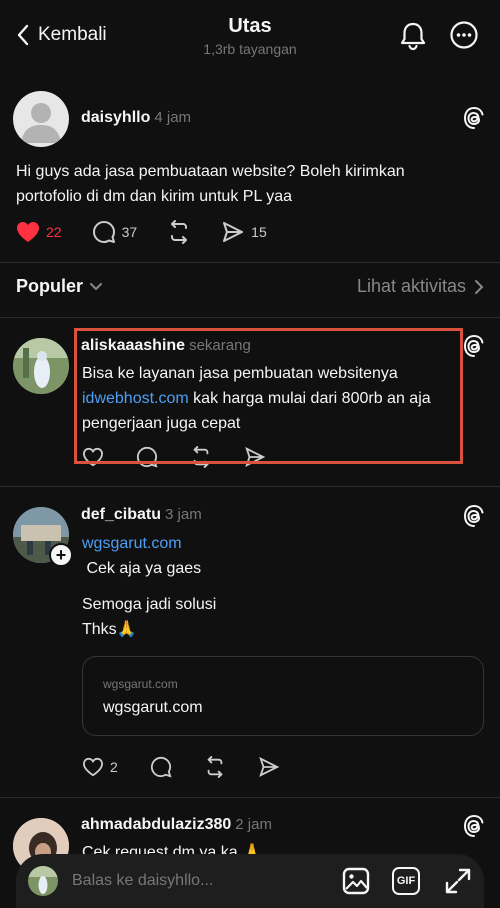 This screenshot has width=500, height=908. What do you see at coordinates (250, 286) in the screenshot?
I see `sort-row: Populer Lihat aktivitas` at bounding box center [250, 286].